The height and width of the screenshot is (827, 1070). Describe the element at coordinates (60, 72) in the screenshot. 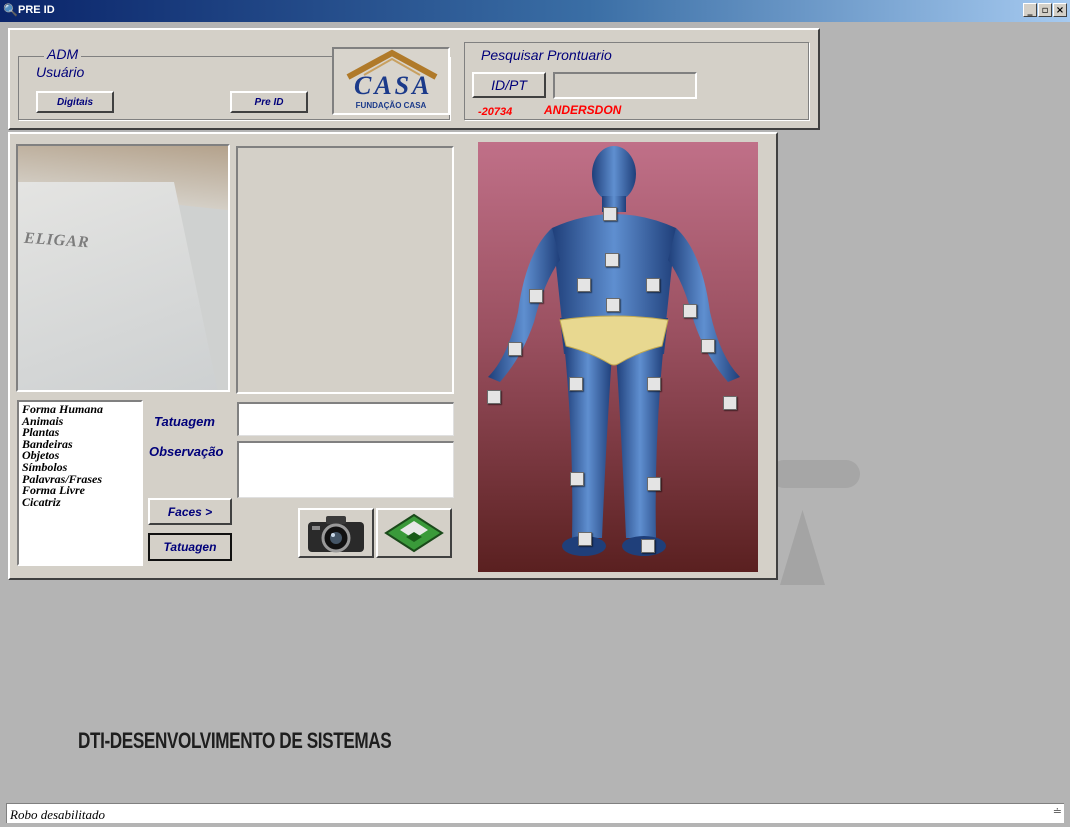

I see `user-group-subtitle: Usuário` at that location.